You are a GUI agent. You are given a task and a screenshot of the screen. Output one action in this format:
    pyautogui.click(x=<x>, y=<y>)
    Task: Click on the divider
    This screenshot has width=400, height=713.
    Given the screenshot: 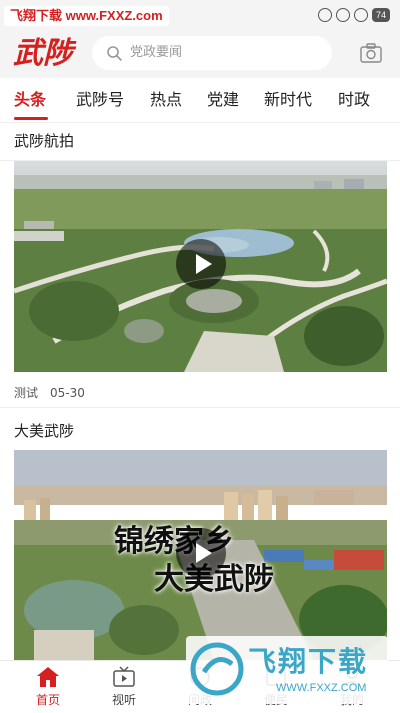 What is the action you would take?
    pyautogui.click(x=200, y=407)
    